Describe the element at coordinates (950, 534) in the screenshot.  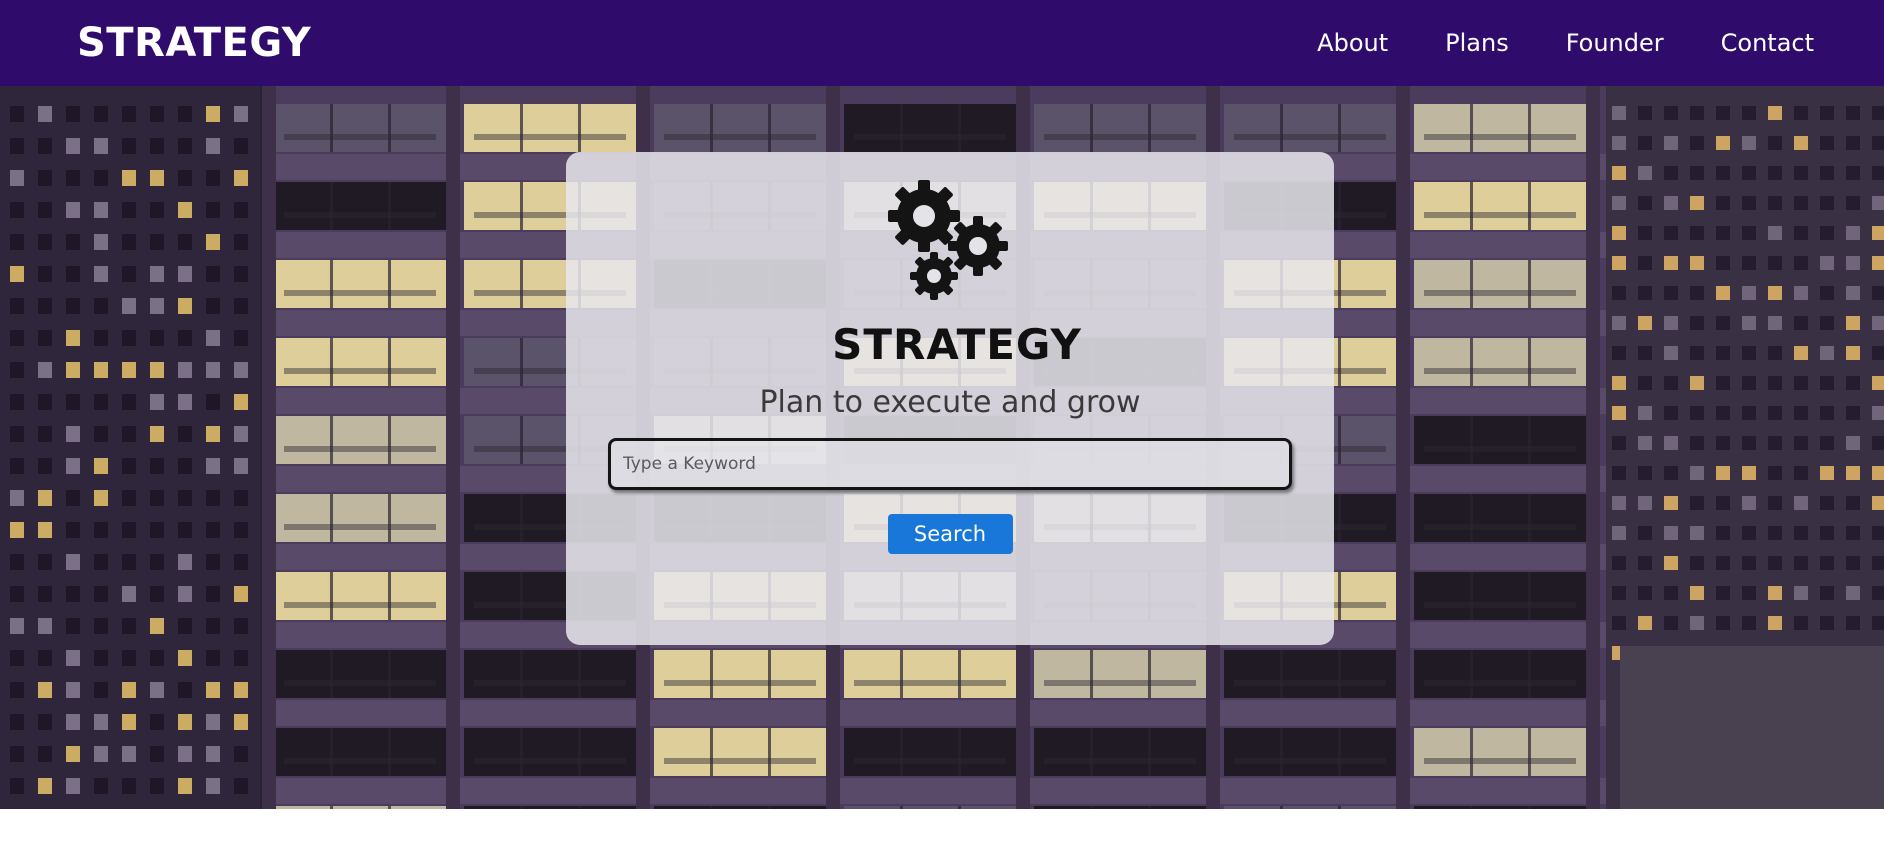
I see `search-button: Search` at that location.